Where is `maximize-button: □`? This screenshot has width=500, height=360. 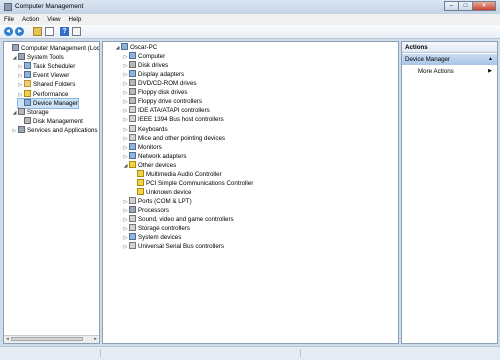 maximize-button: □ is located at coordinates (465, 6).